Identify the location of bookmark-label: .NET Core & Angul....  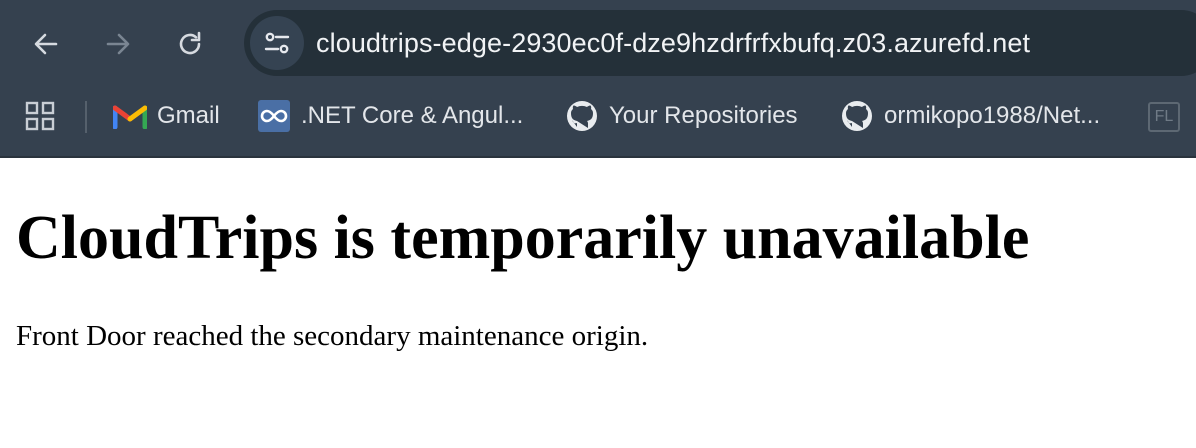
(412, 115).